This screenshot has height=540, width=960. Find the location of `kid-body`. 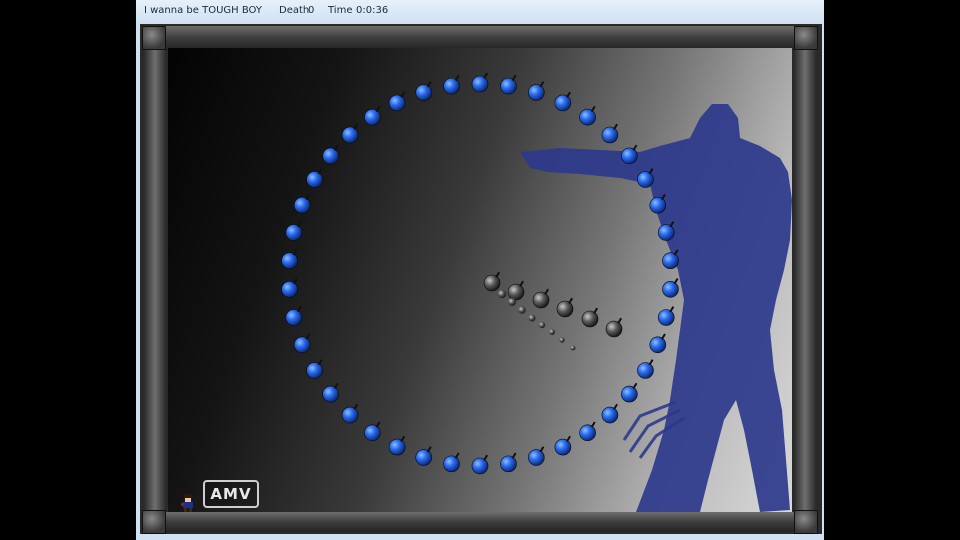

kid-body is located at coordinates (188, 505).